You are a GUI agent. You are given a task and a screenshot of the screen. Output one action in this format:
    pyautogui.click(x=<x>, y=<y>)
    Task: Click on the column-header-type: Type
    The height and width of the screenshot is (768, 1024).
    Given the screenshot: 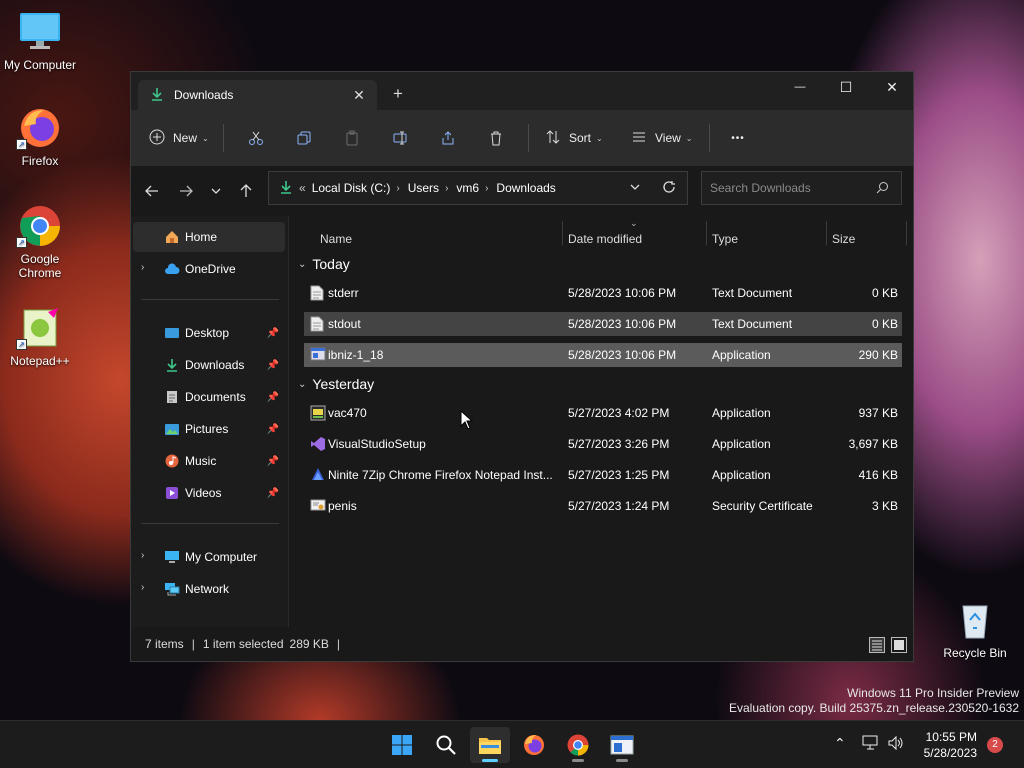 What is the action you would take?
    pyautogui.click(x=725, y=239)
    